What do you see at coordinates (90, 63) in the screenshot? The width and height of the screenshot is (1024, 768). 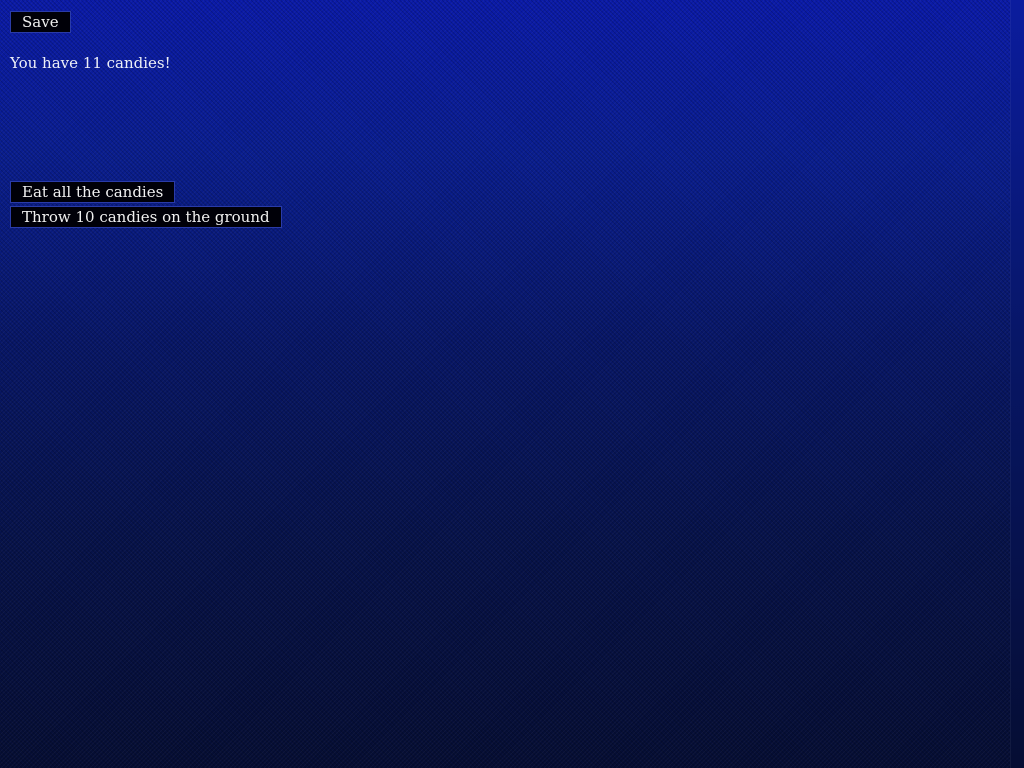 I see `candies-count-text: You have 11 candies!` at bounding box center [90, 63].